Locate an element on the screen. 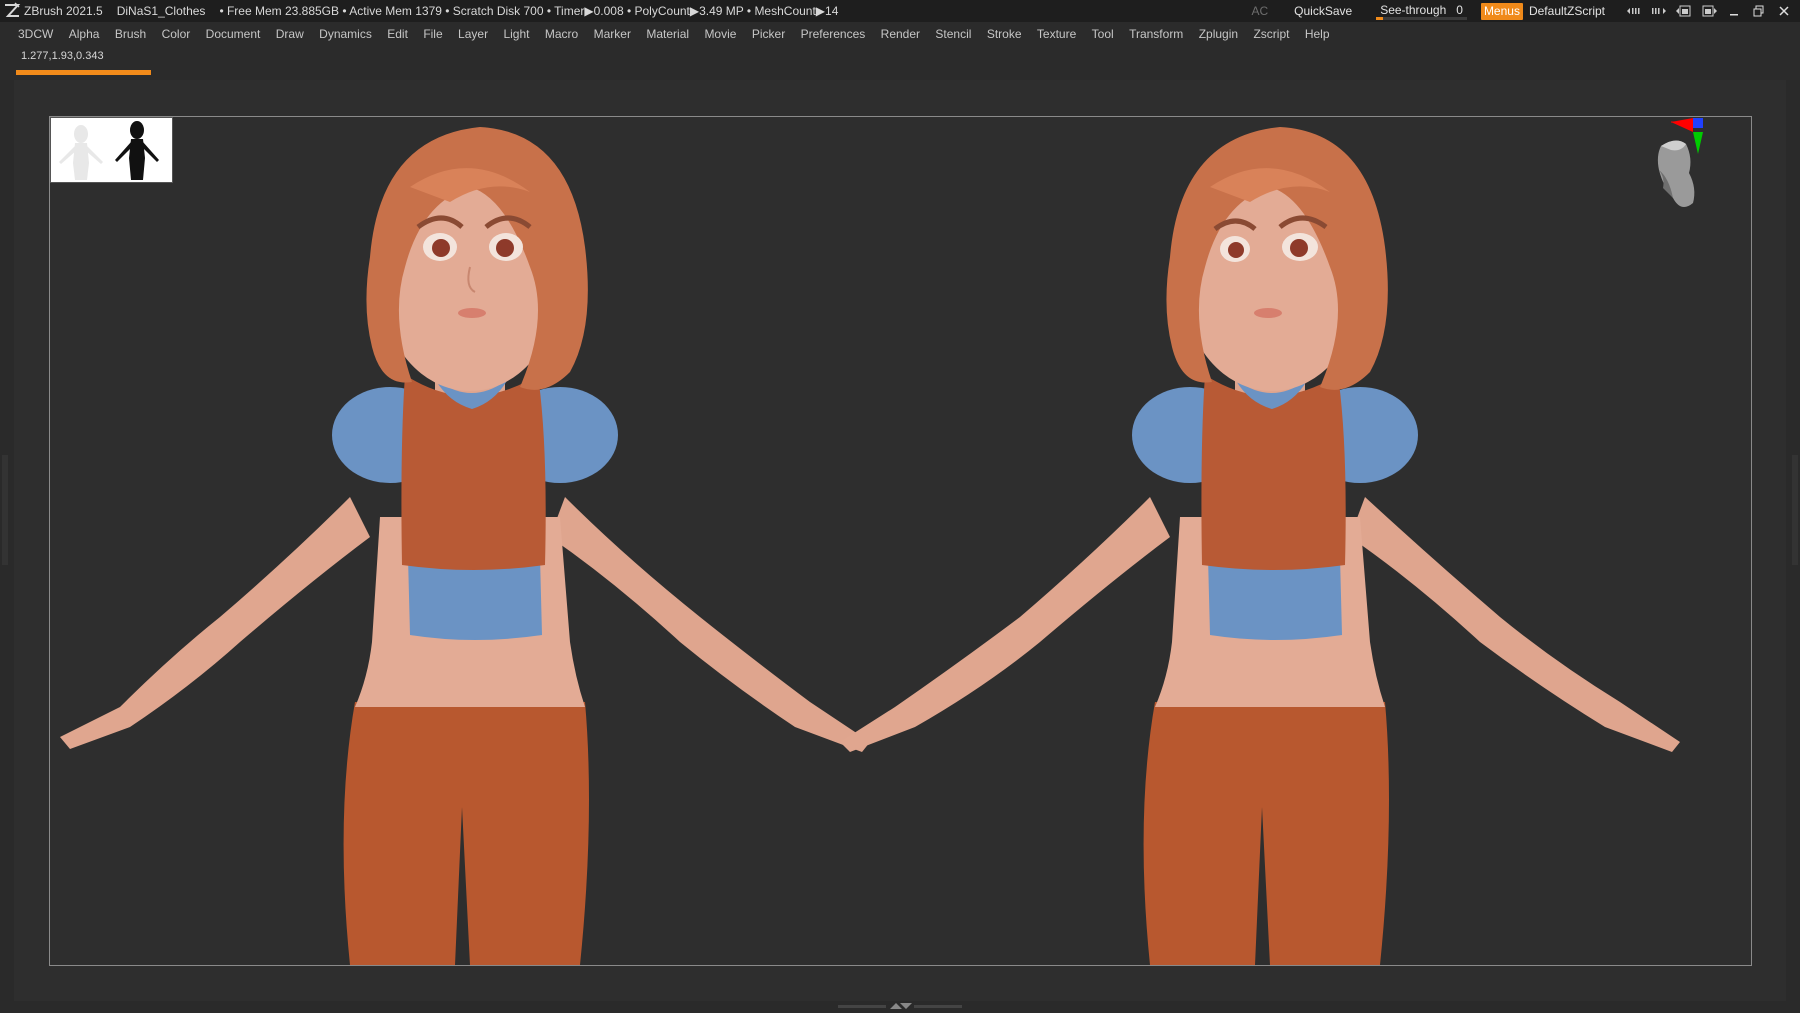  menus-button: Menus is located at coordinates (1501, 11).